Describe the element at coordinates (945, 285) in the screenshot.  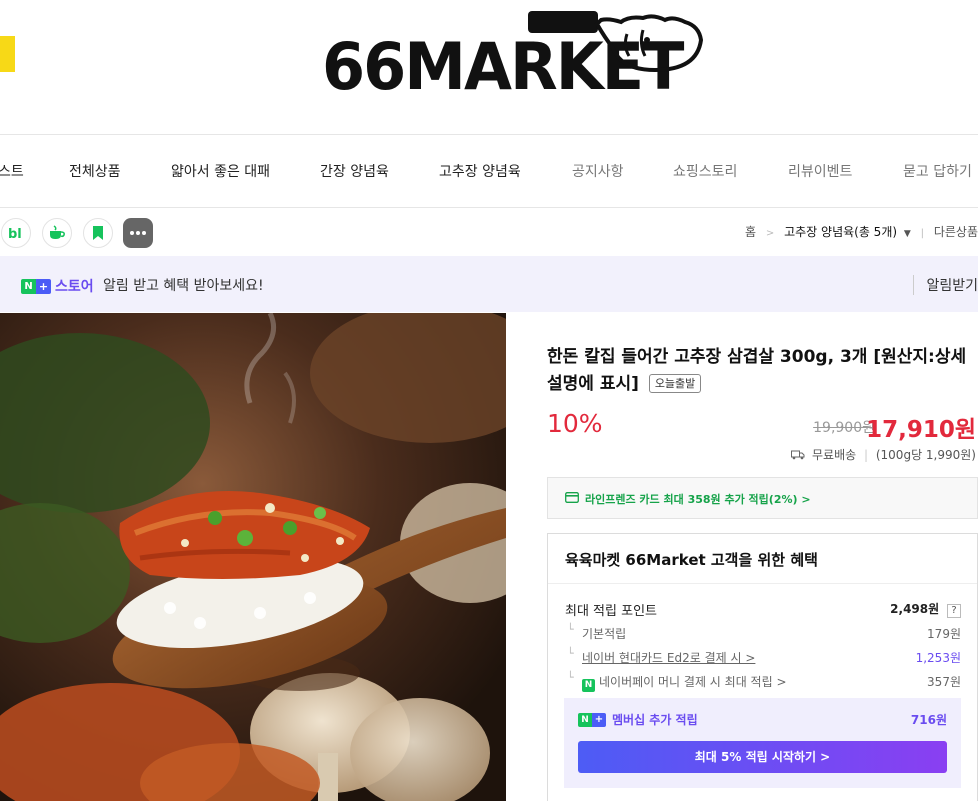
I see `notify-button: 알림받기` at that location.